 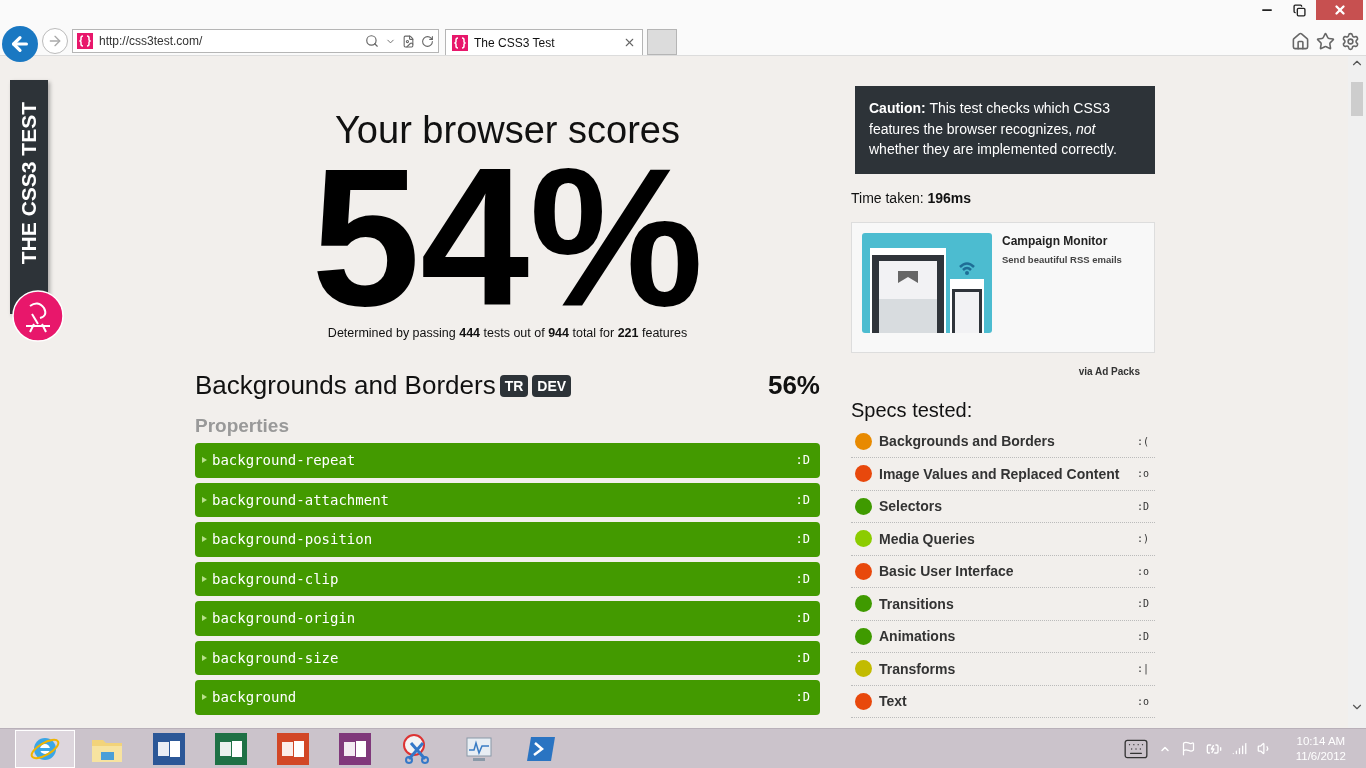 I want to click on star-icon, so click(x=1325, y=41).